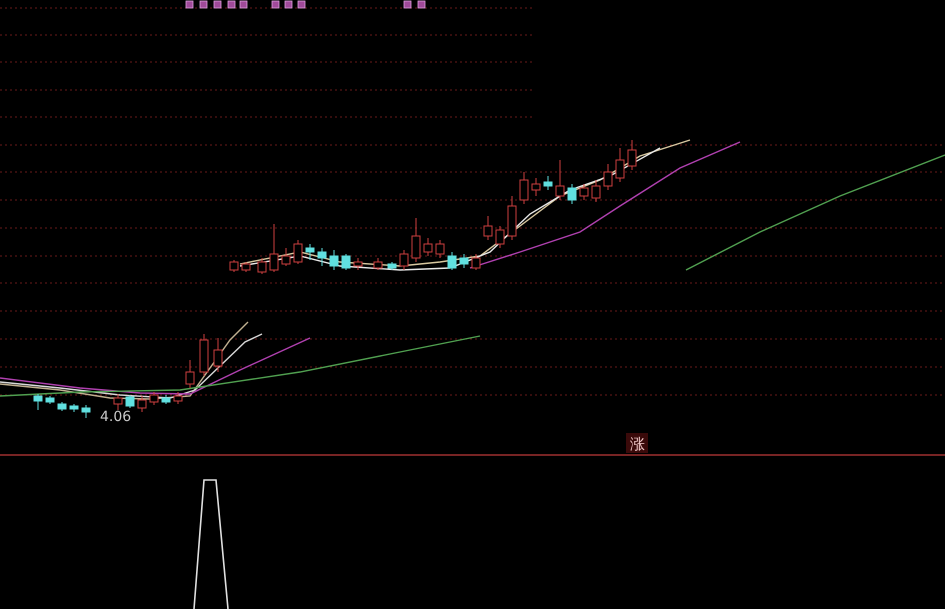 Image resolution: width=945 pixels, height=609 pixels. Describe the element at coordinates (116, 417) in the screenshot. I see `price-label: 4.06` at that location.